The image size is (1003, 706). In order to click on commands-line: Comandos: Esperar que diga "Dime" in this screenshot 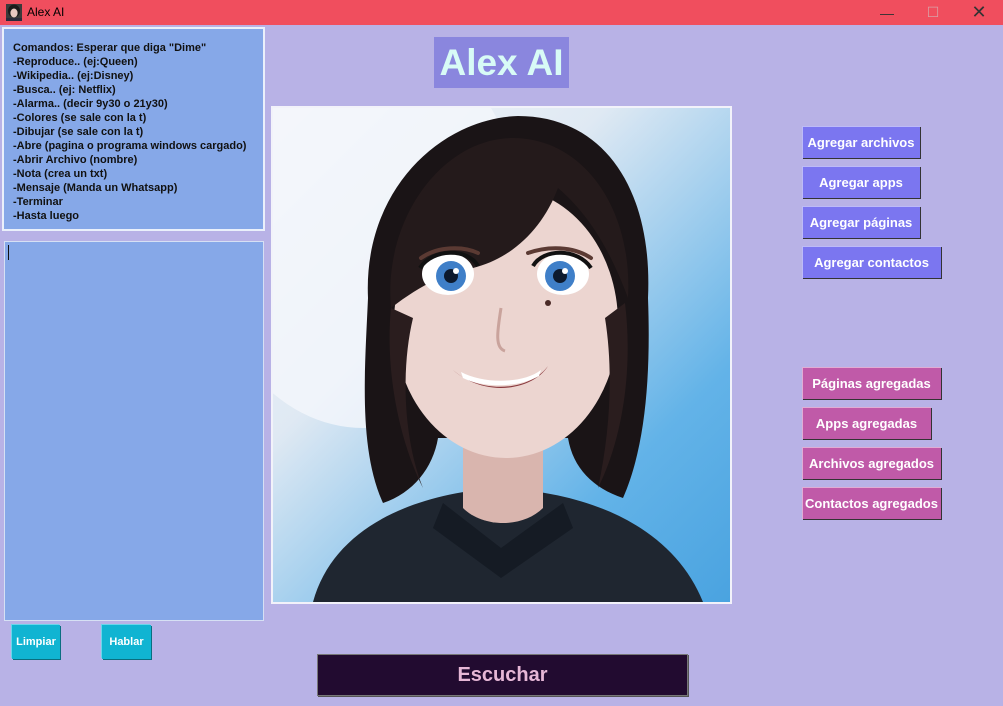, I will do `click(110, 48)`.